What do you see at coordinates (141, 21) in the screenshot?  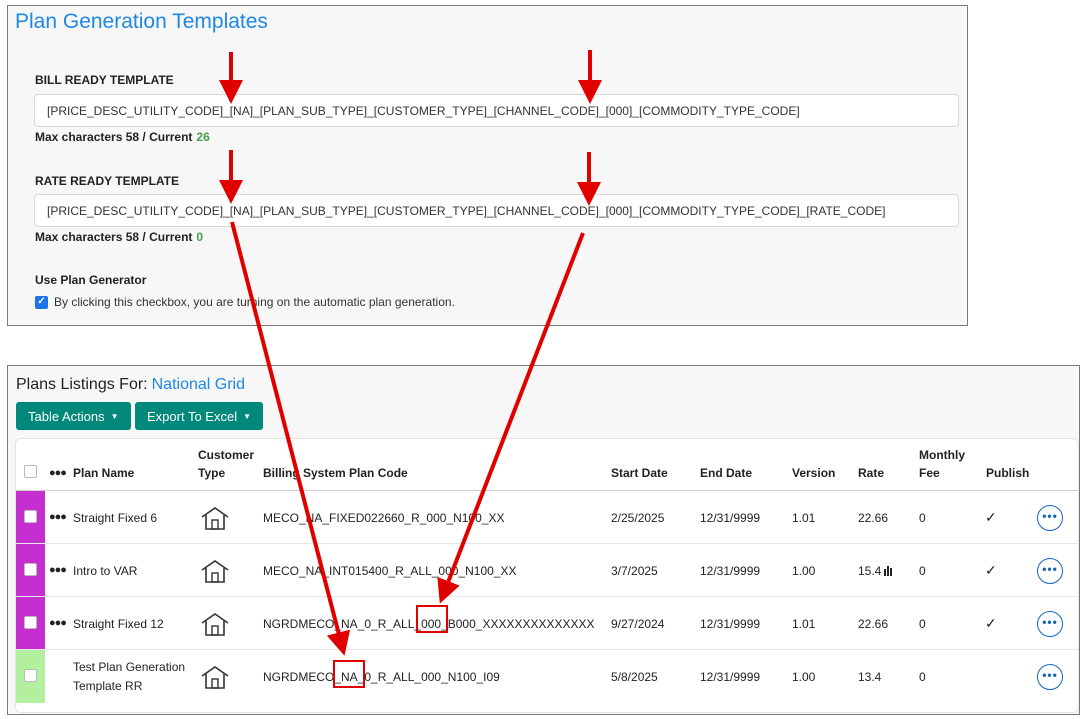 I see `panel-title: Plan Generation Templates` at bounding box center [141, 21].